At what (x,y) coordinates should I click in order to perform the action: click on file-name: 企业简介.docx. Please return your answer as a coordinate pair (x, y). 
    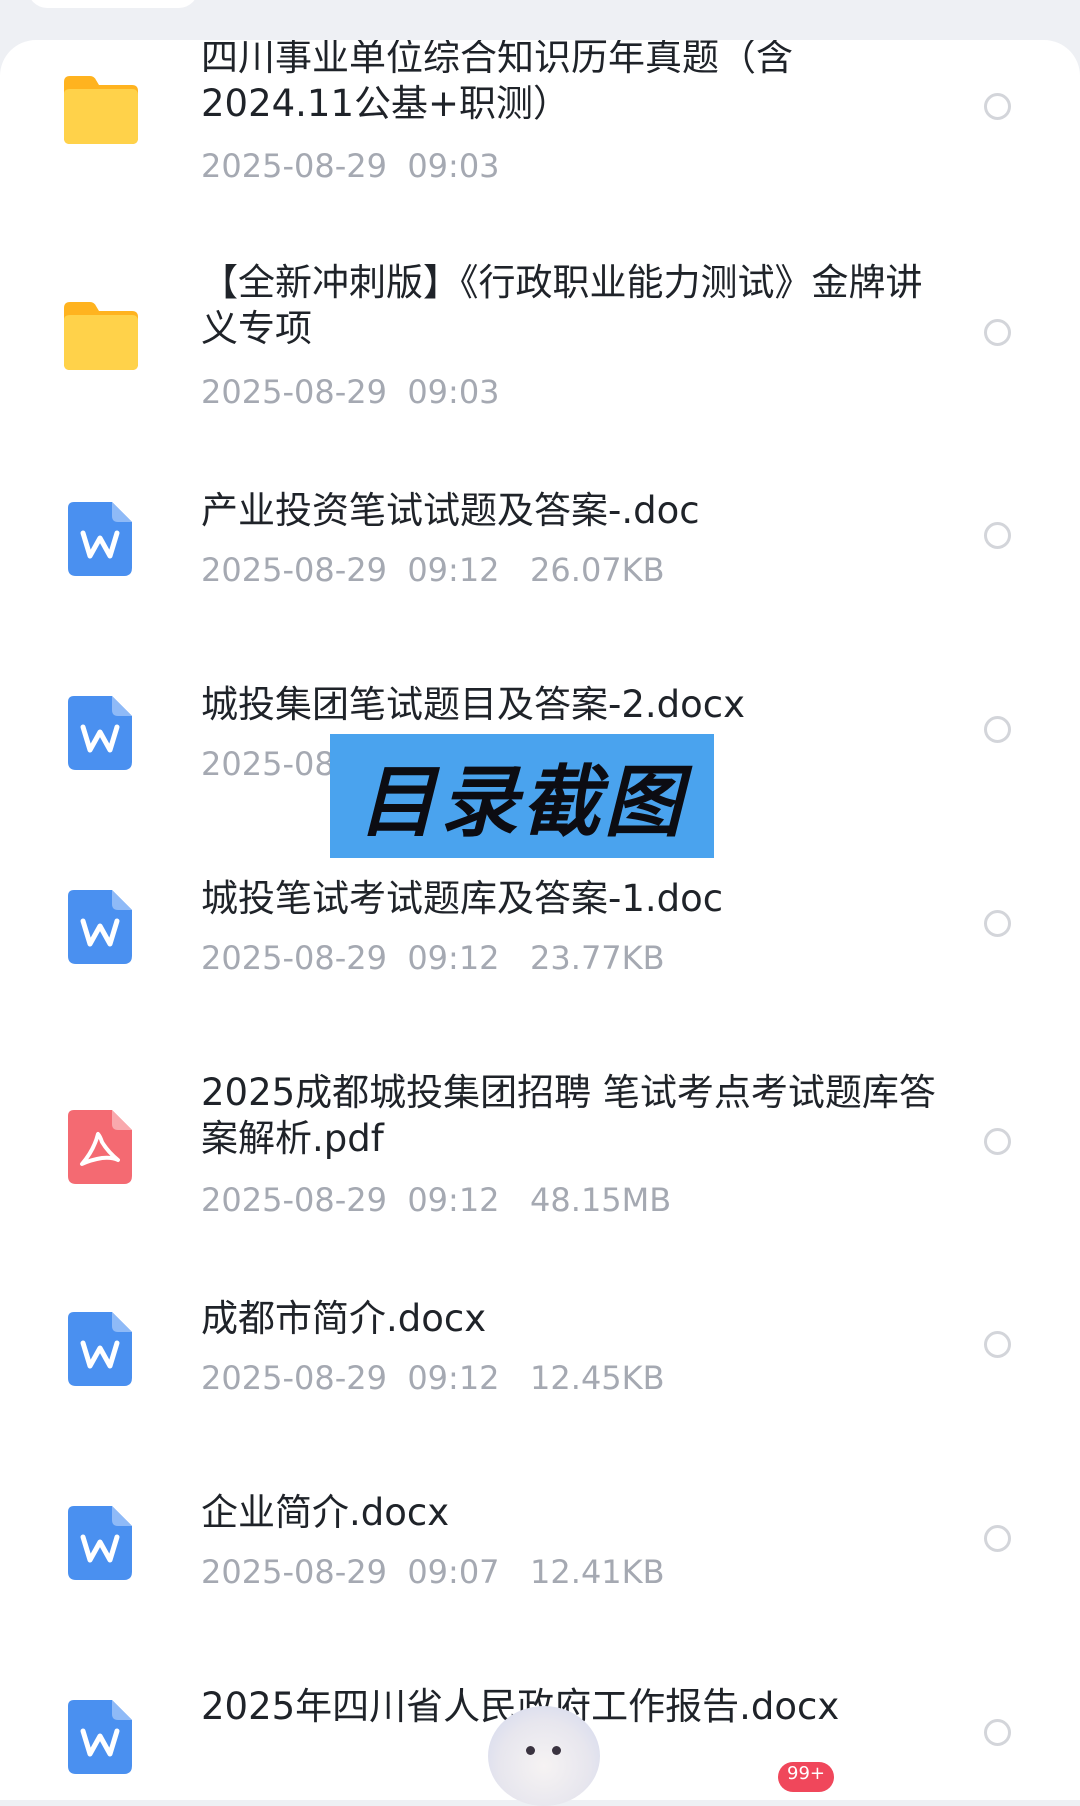
    Looking at the image, I should click on (325, 1512).